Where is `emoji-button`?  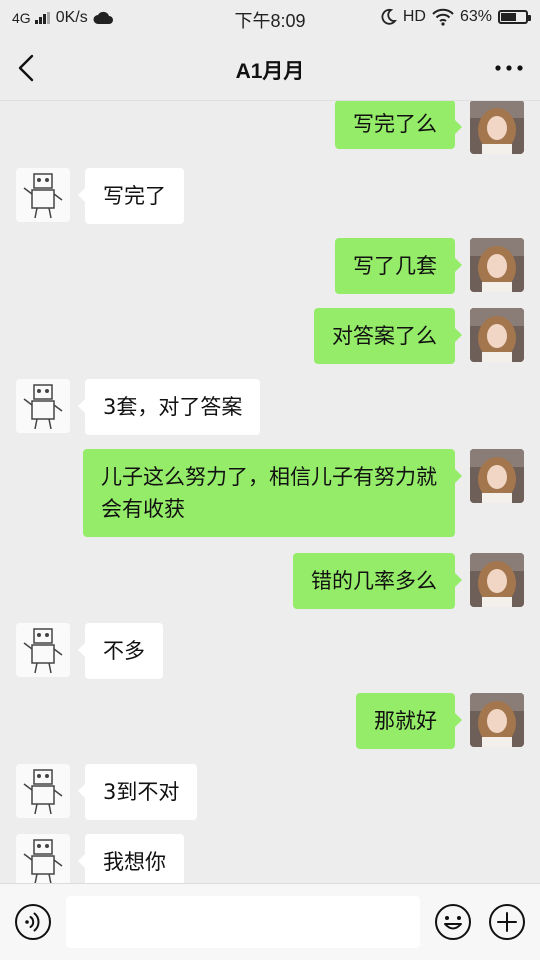 emoji-button is located at coordinates (453, 922).